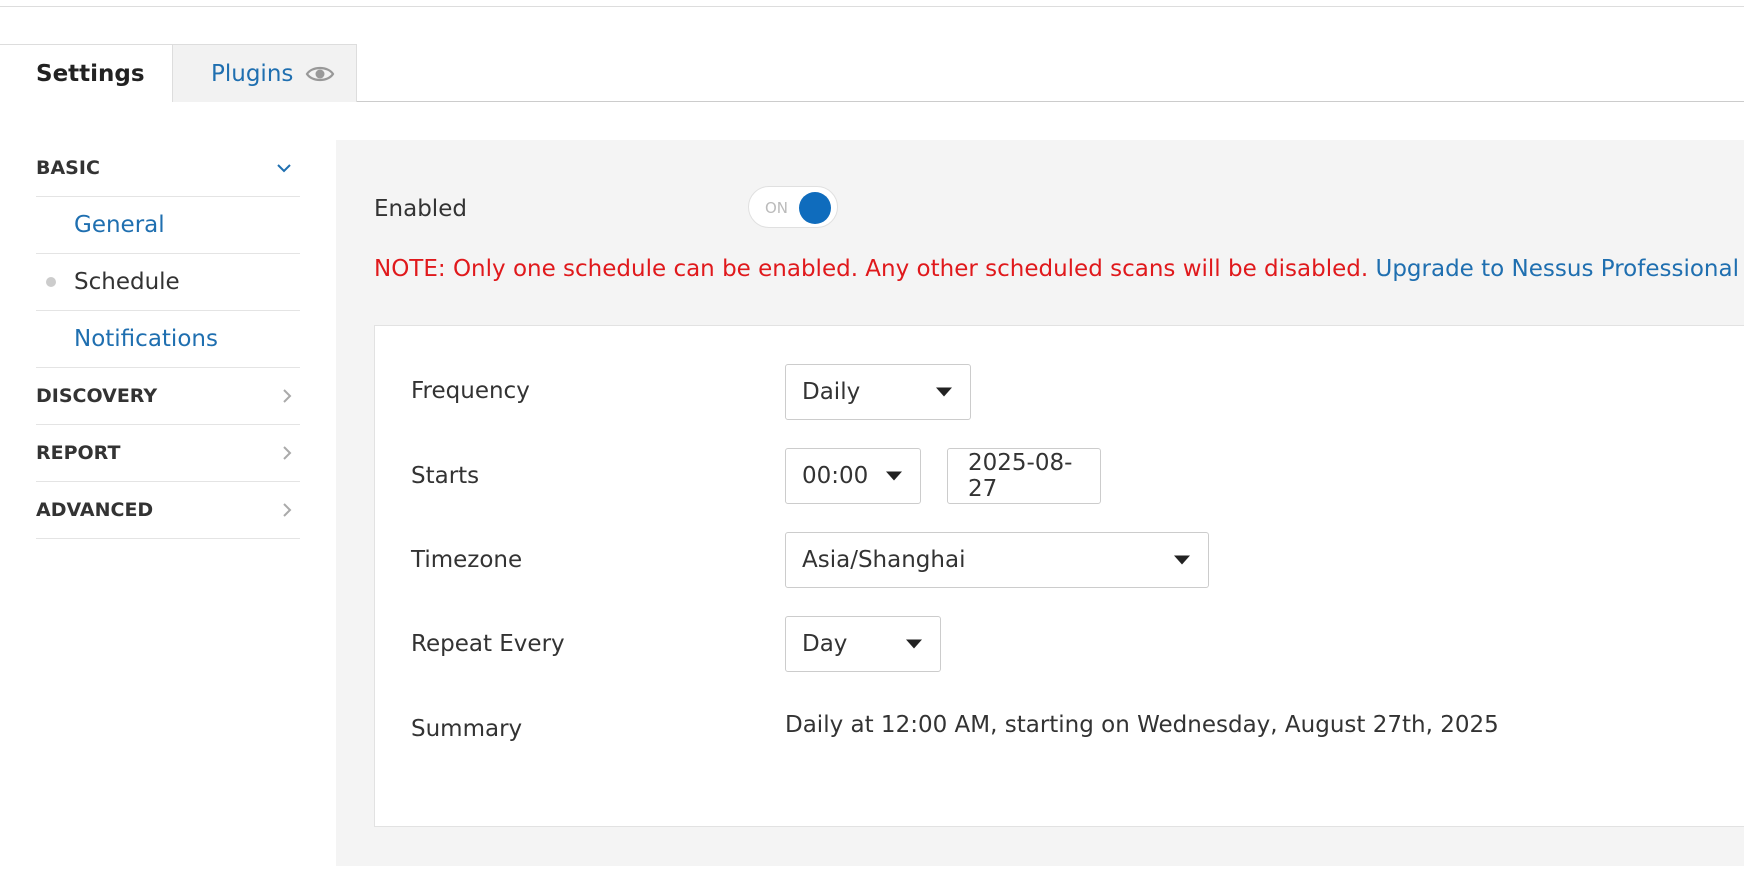 The height and width of the screenshot is (886, 1744). I want to click on eye-icon, so click(320, 74).